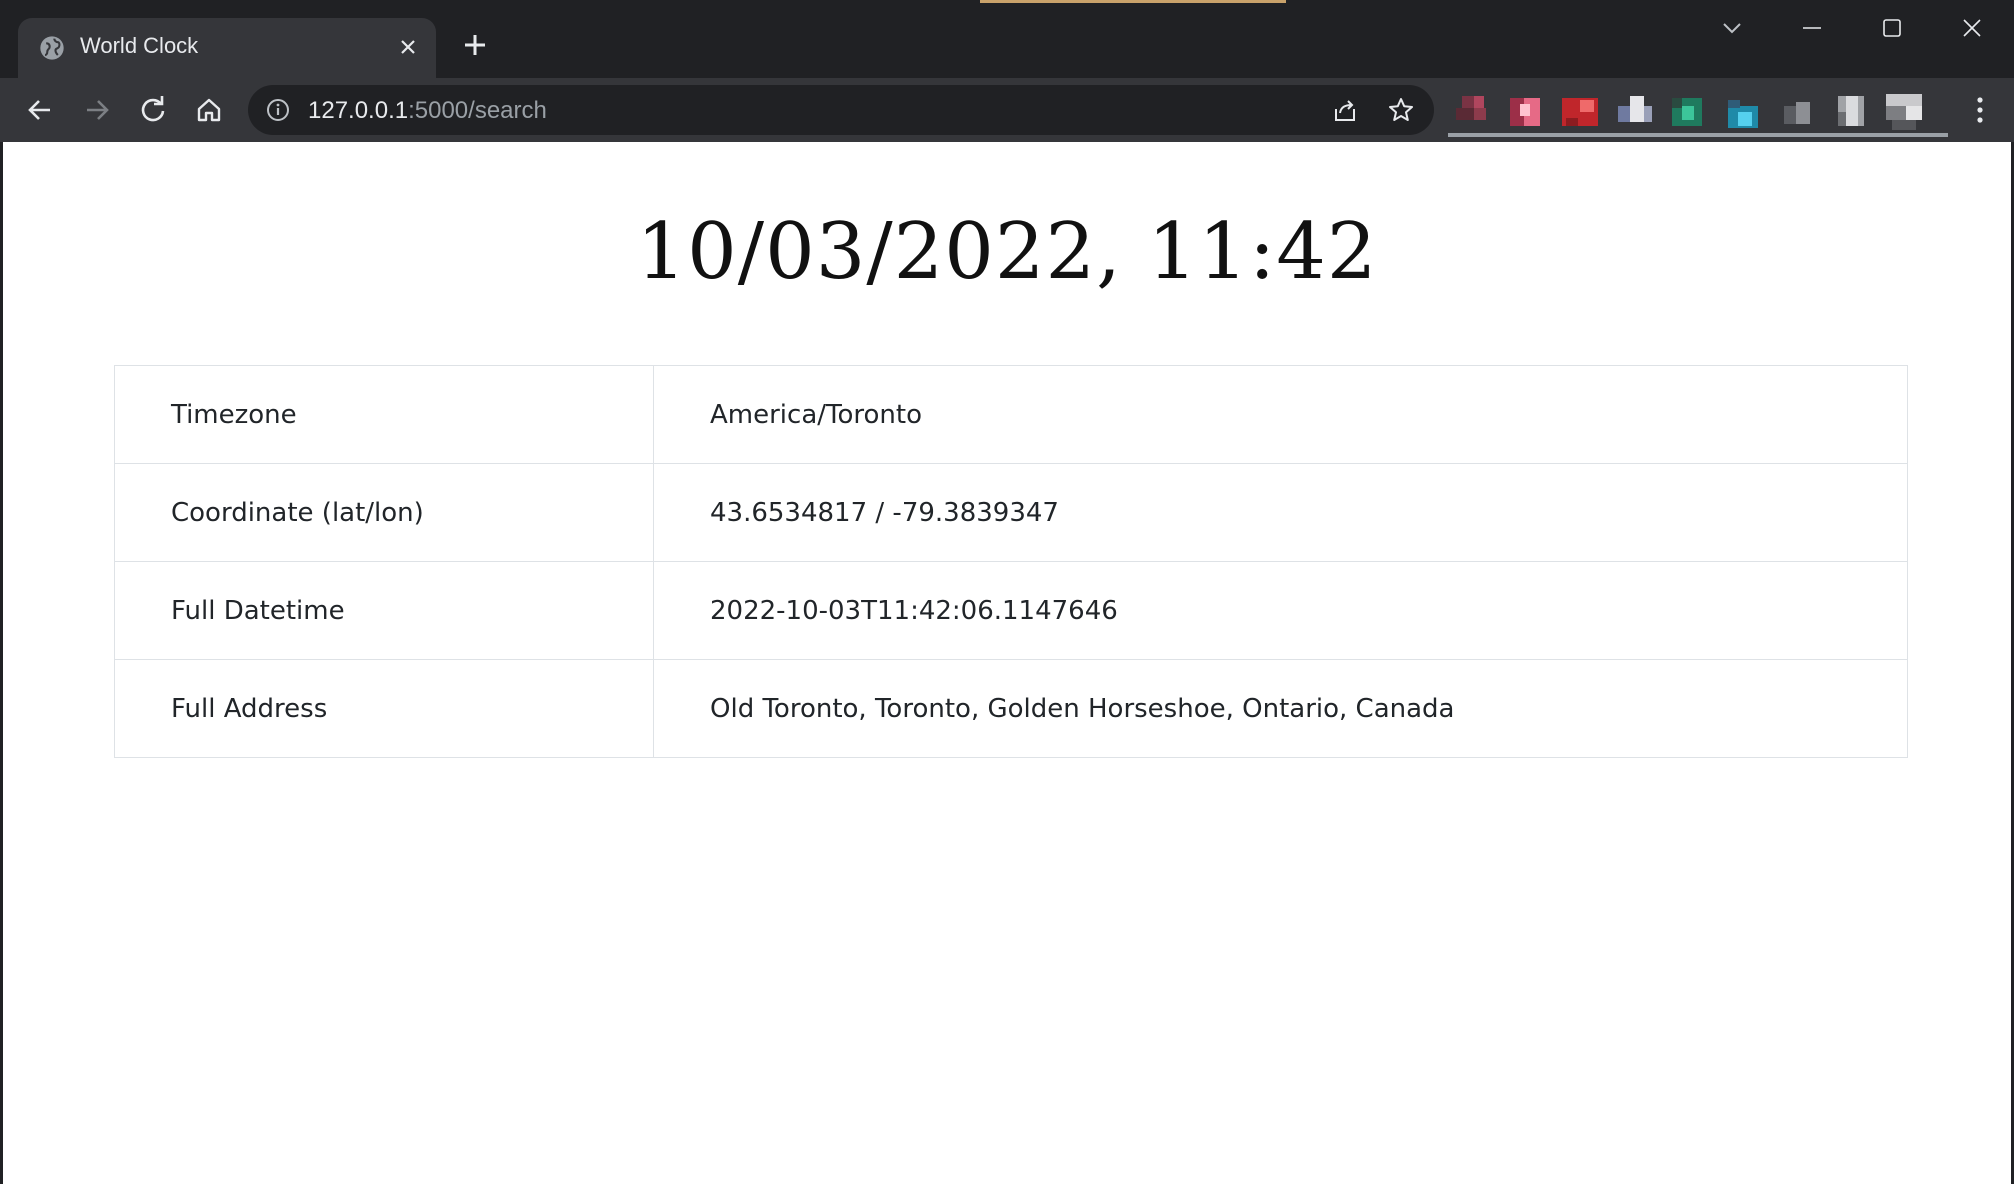 The image size is (2014, 1184). I want to click on address-bar: 127.0.0.1:5000/search, so click(841, 110).